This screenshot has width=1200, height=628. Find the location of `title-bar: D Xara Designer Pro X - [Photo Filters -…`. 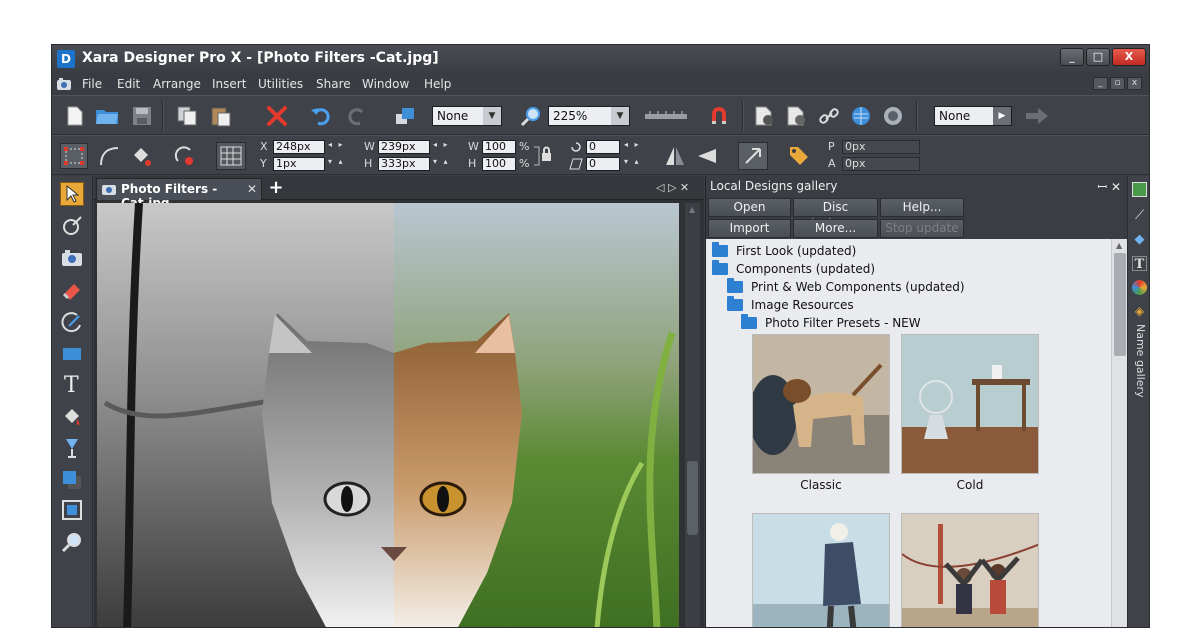

title-bar: D Xara Designer Pro X - [Photo Filters -… is located at coordinates (600, 59).